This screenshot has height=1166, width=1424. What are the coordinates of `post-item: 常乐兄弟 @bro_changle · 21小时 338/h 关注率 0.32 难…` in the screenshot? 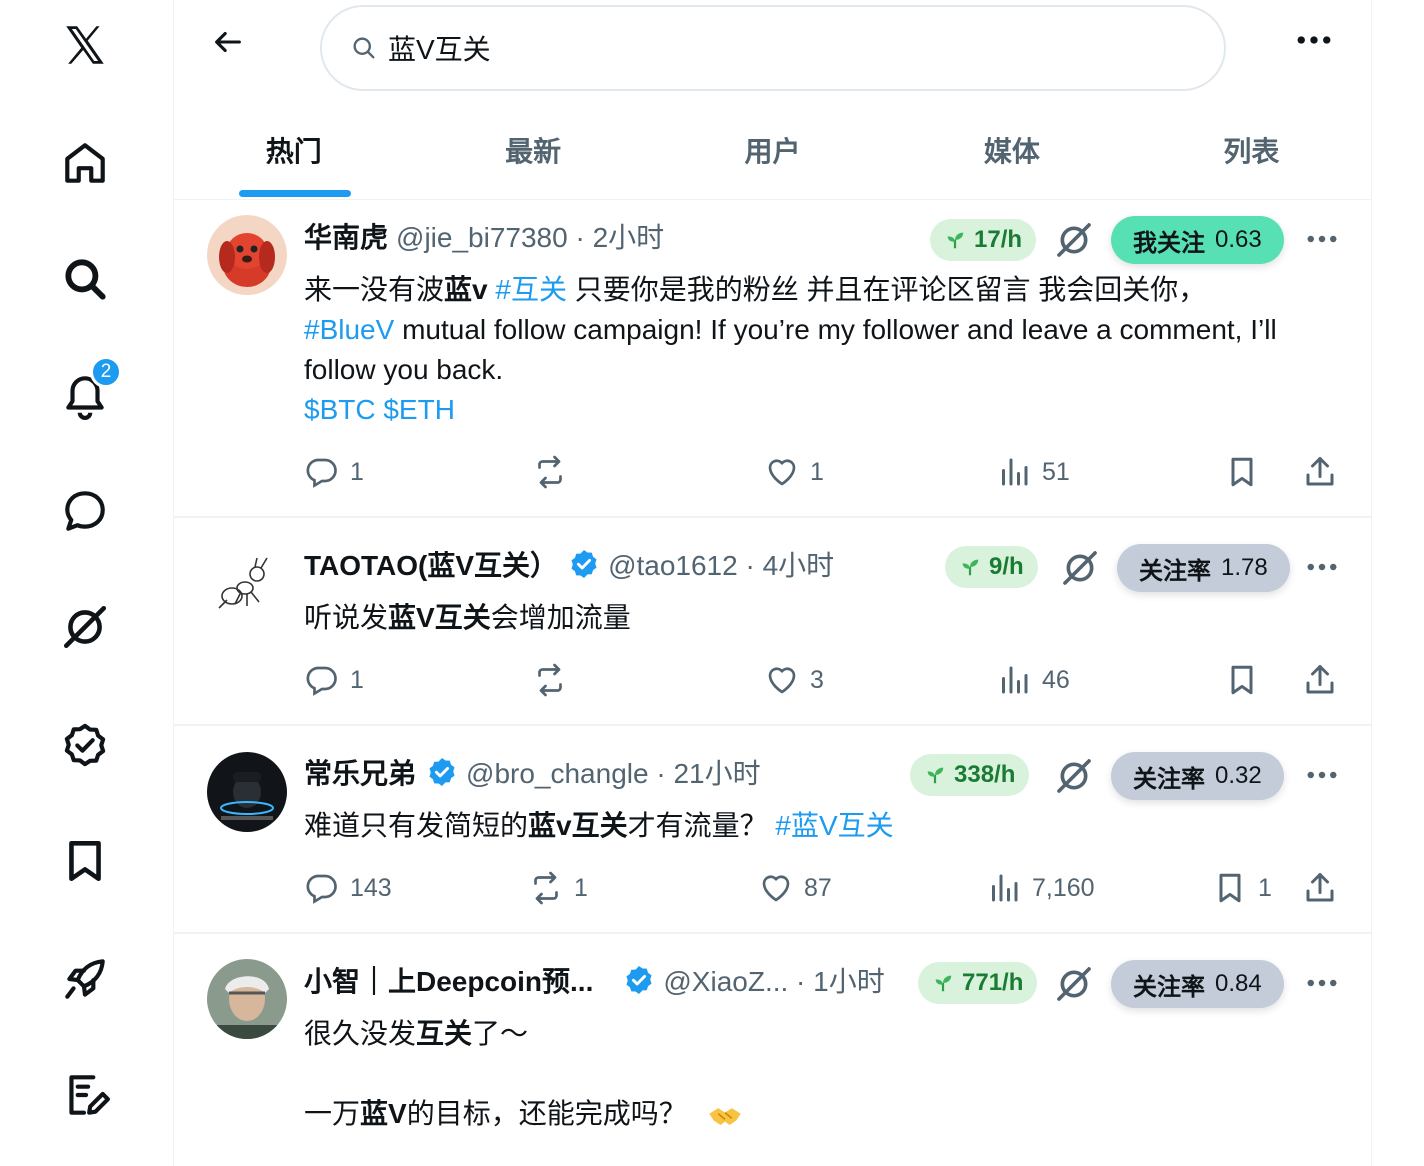 It's located at (772, 830).